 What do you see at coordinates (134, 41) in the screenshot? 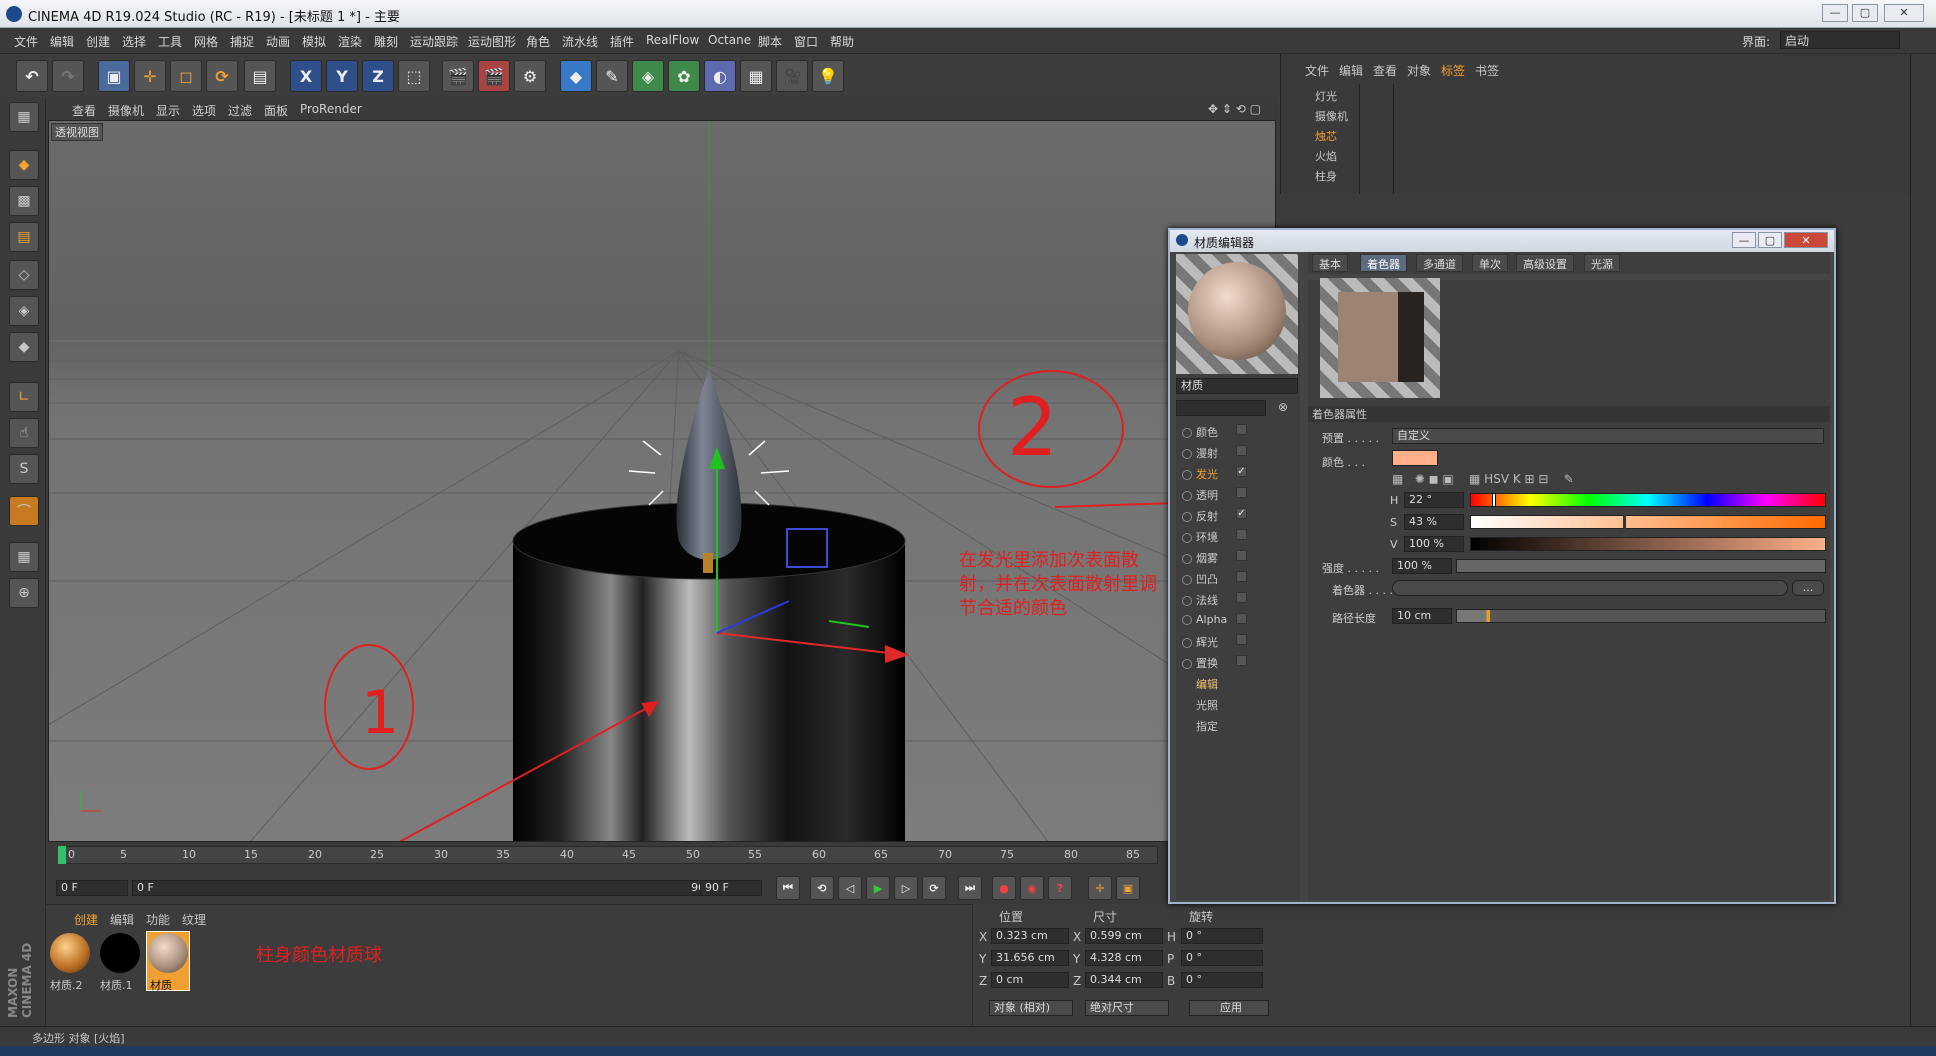
I see `menu-item: 选择` at bounding box center [134, 41].